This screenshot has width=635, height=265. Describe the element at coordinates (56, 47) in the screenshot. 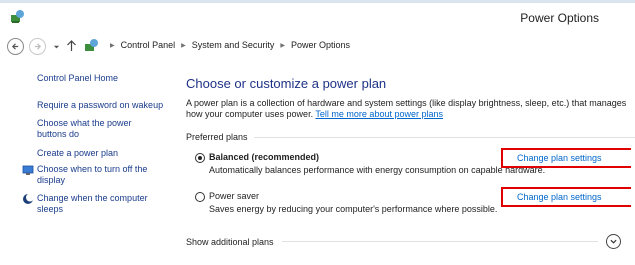

I see `chevron-down-icon` at that location.